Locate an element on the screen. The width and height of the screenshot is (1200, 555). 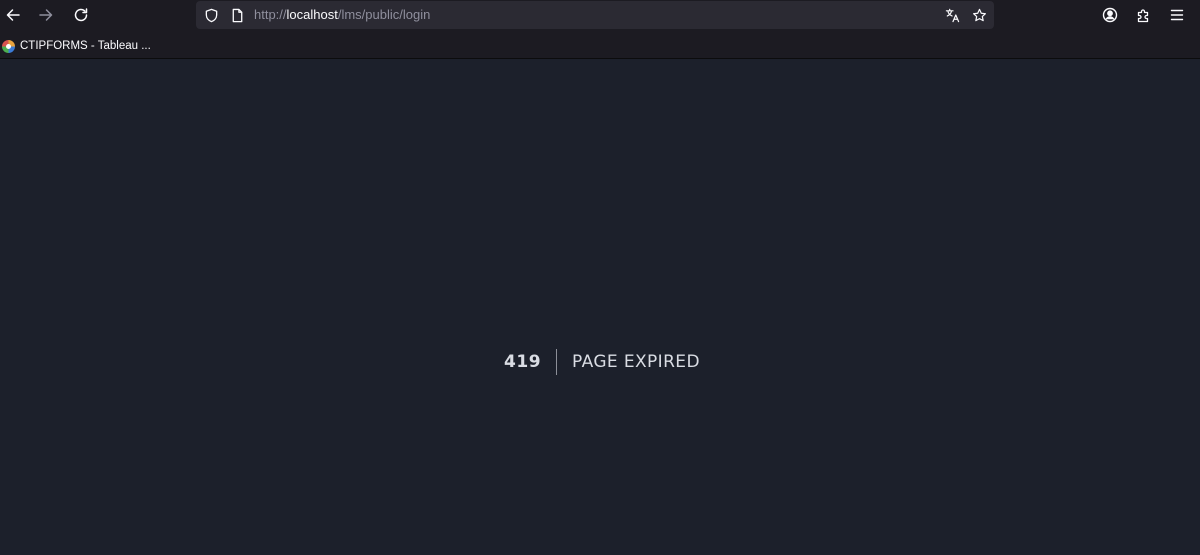
extensions-button is located at coordinates (1144, 17).